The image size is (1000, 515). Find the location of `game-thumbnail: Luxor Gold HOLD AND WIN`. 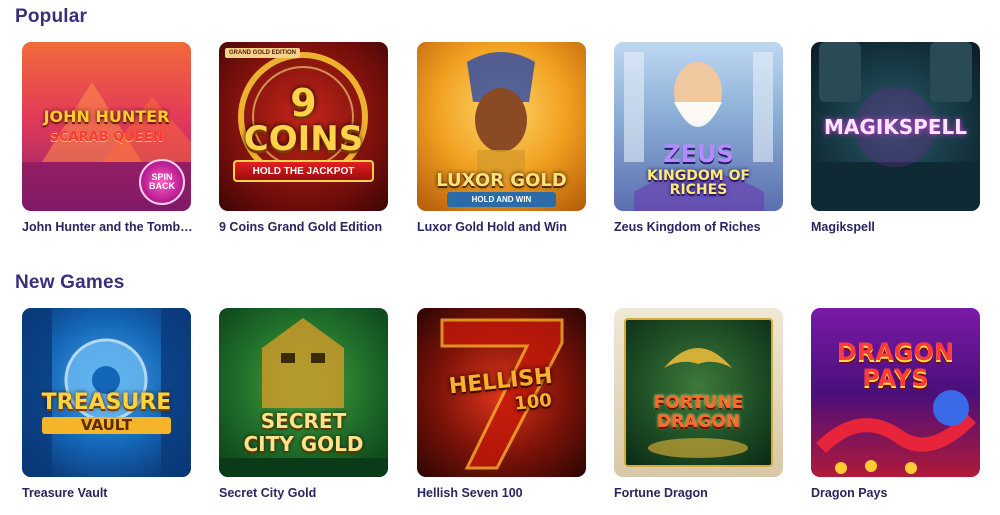

game-thumbnail: Luxor Gold HOLD AND WIN is located at coordinates (501, 126).